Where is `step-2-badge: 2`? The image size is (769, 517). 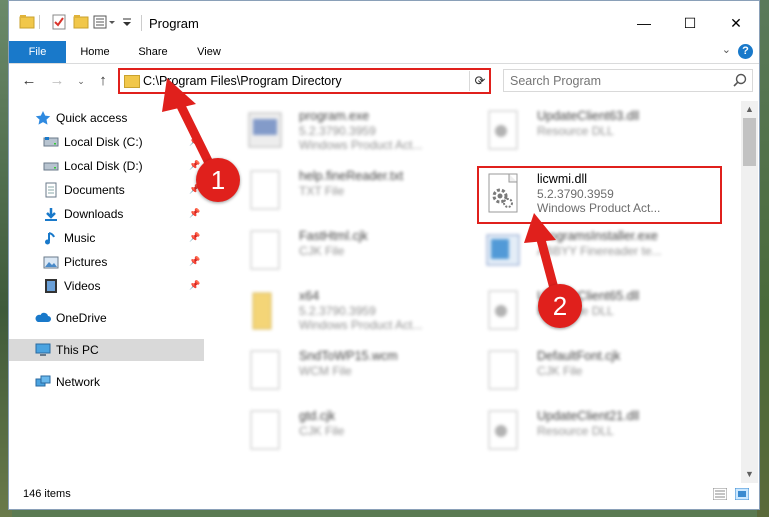
step-2-badge: 2 is located at coordinates (560, 306).